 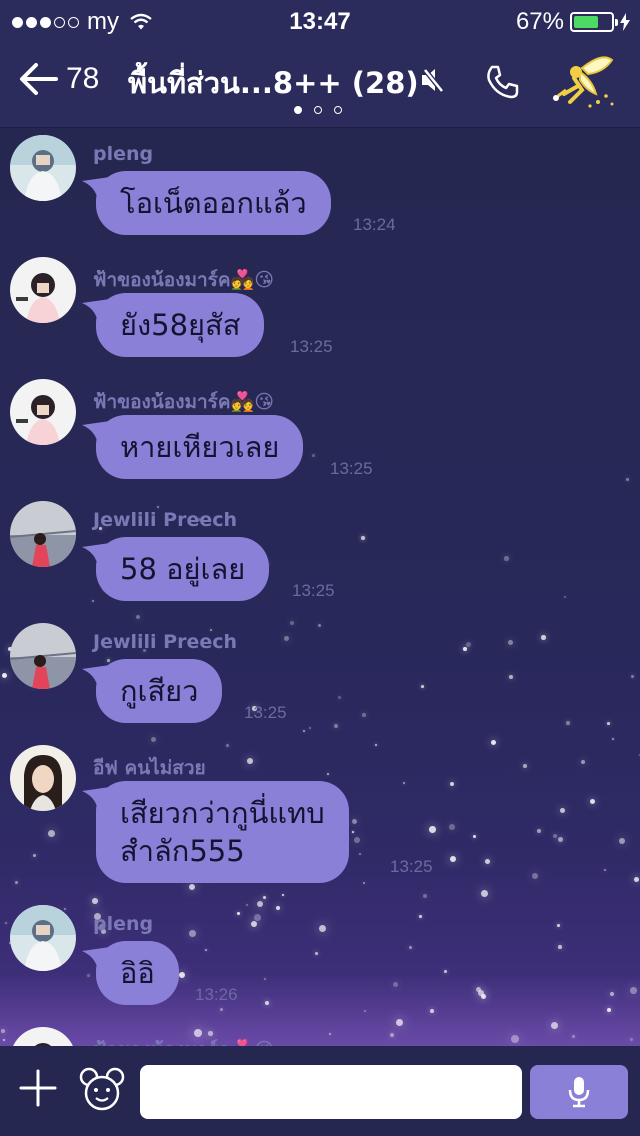 I want to click on message-input, so click(x=331, y=1092).